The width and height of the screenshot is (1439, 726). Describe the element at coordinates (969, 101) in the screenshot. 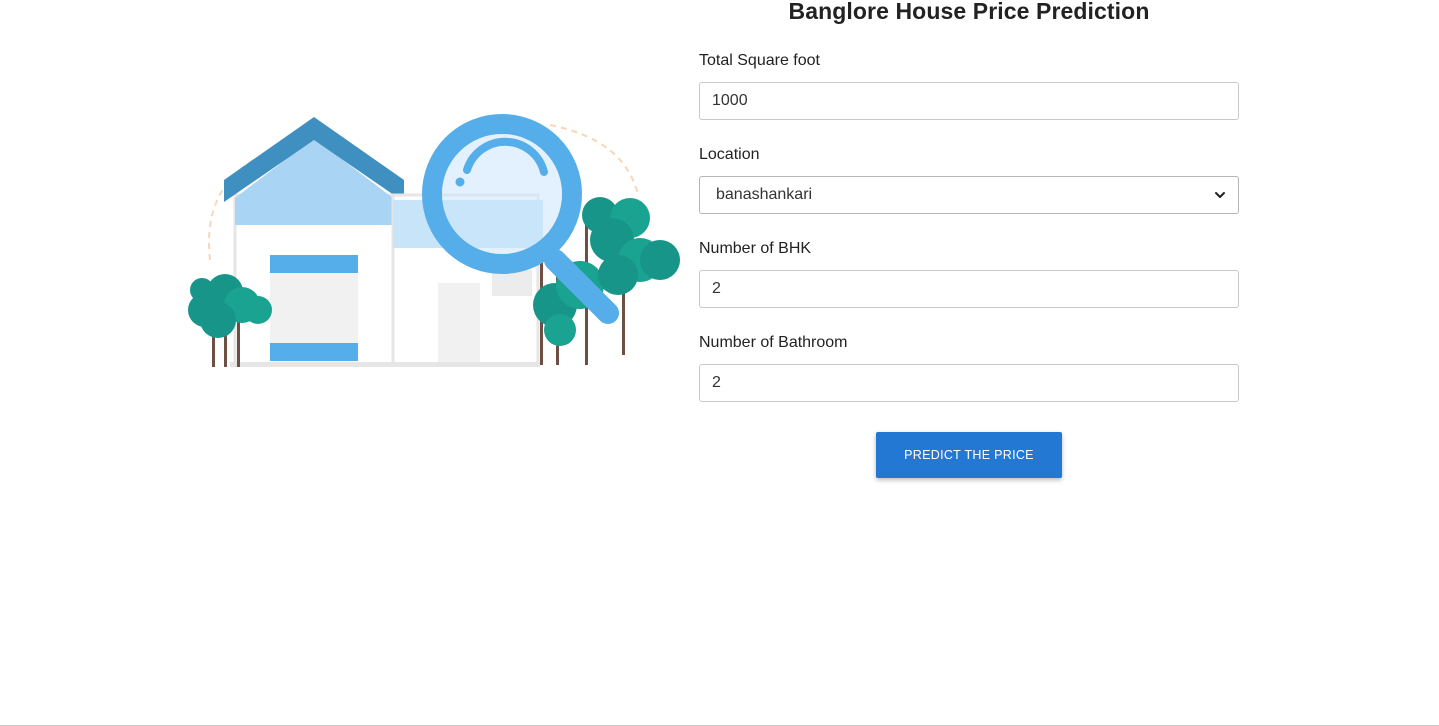

I see `sqft-input` at that location.